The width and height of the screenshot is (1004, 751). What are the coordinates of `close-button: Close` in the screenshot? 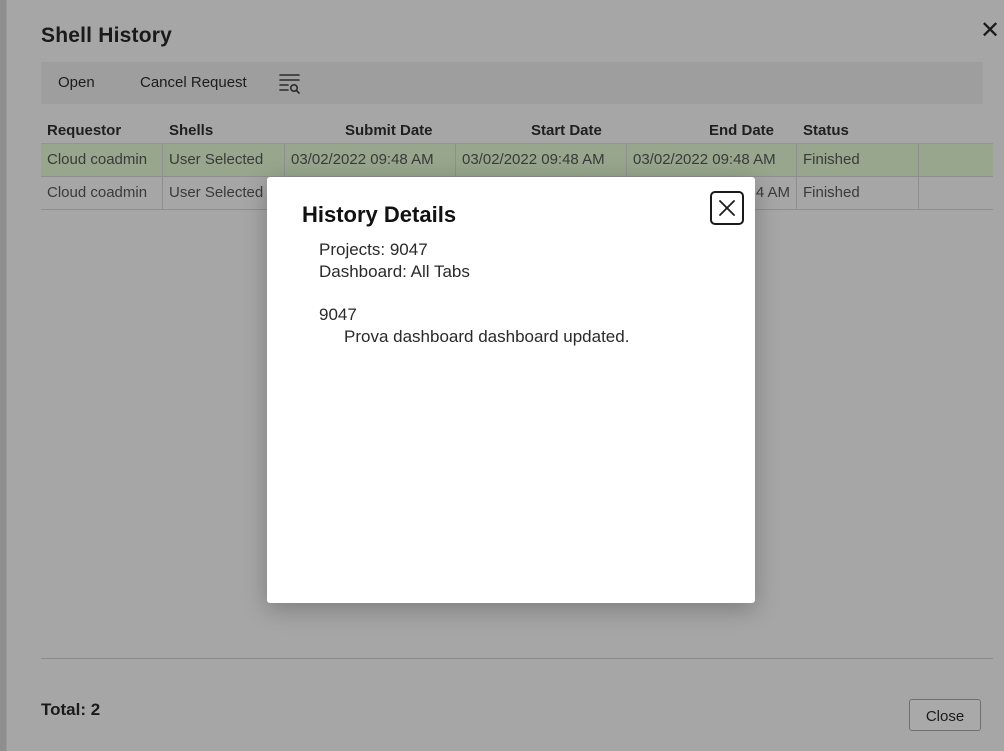 It's located at (945, 715).